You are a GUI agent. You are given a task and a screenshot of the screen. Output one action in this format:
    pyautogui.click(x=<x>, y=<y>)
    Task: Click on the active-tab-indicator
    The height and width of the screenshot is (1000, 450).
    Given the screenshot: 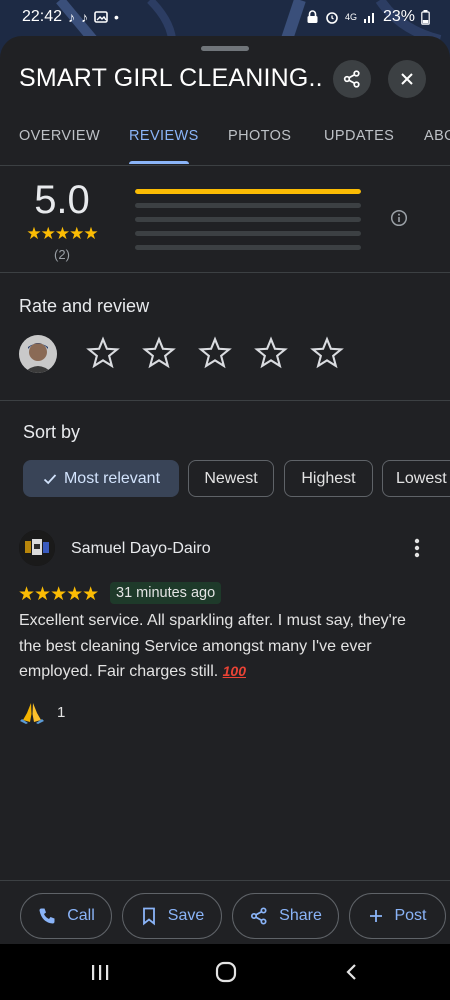 What is the action you would take?
    pyautogui.click(x=159, y=162)
    